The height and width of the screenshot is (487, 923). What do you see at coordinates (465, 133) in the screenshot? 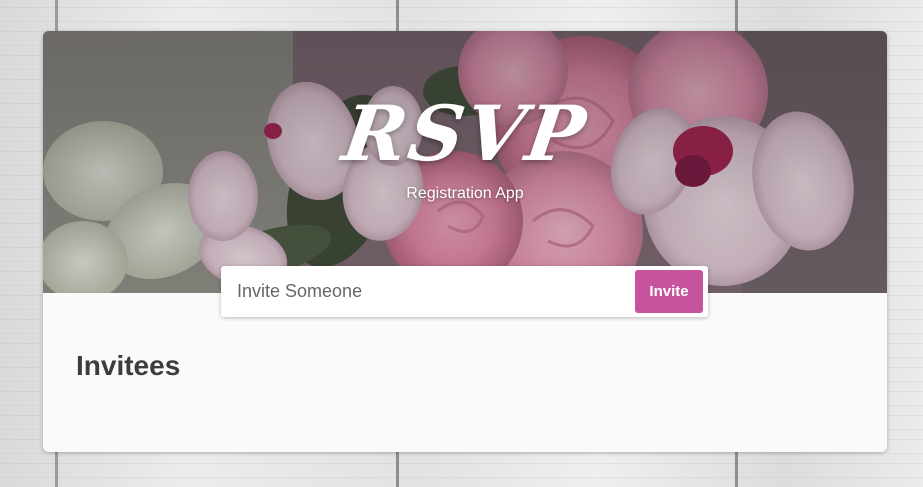
I see `app-title: RSVP` at bounding box center [465, 133].